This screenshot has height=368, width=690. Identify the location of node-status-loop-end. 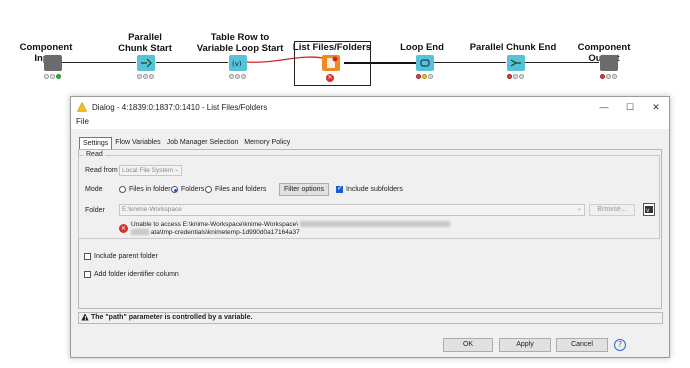
(424, 77).